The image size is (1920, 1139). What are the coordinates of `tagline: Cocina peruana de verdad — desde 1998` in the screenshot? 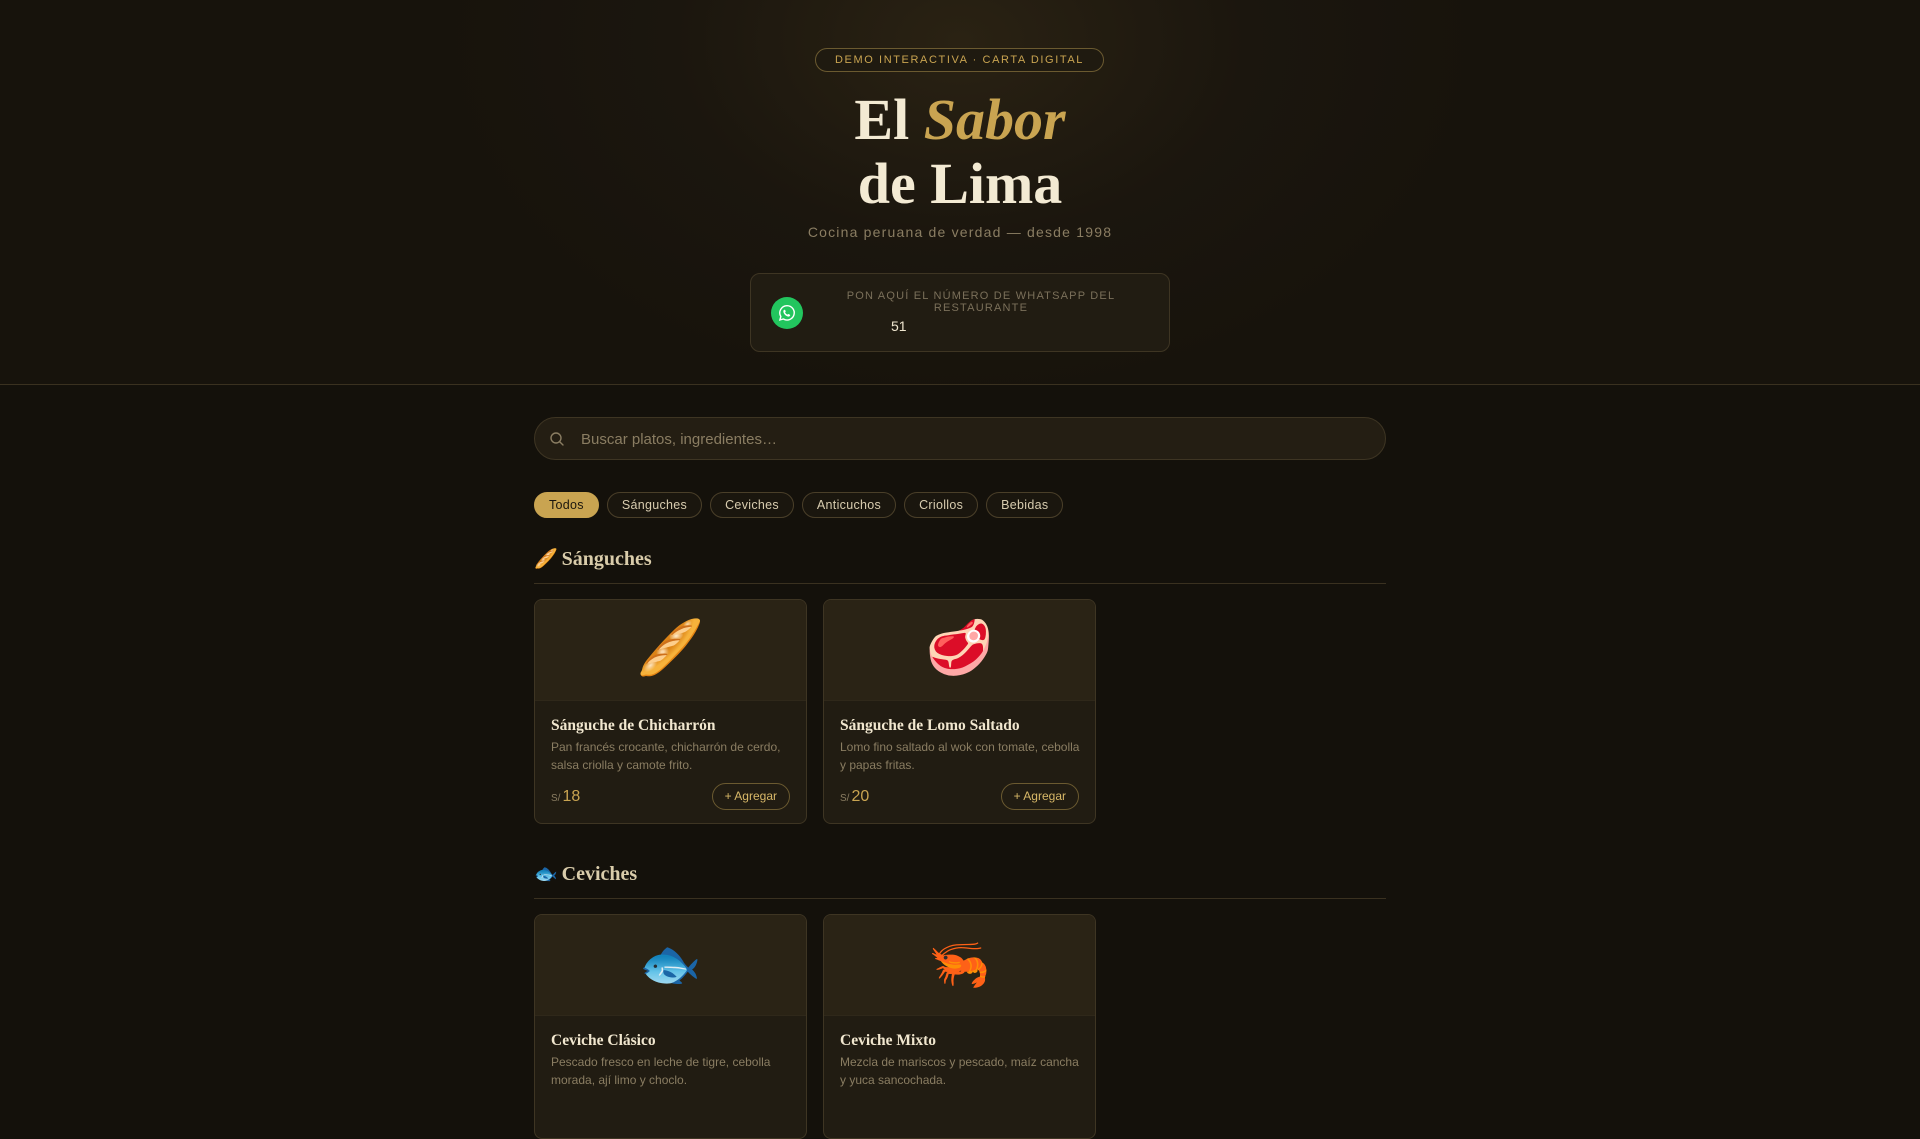 It's located at (960, 232).